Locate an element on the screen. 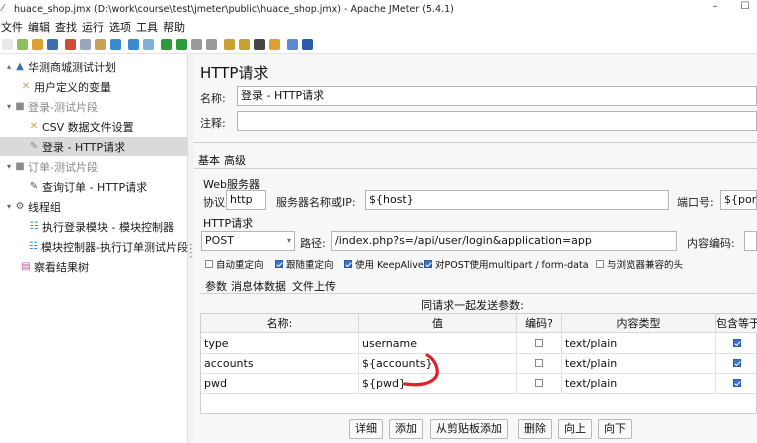 The width and height of the screenshot is (757, 443). up-button: 向上 is located at coordinates (575, 429).